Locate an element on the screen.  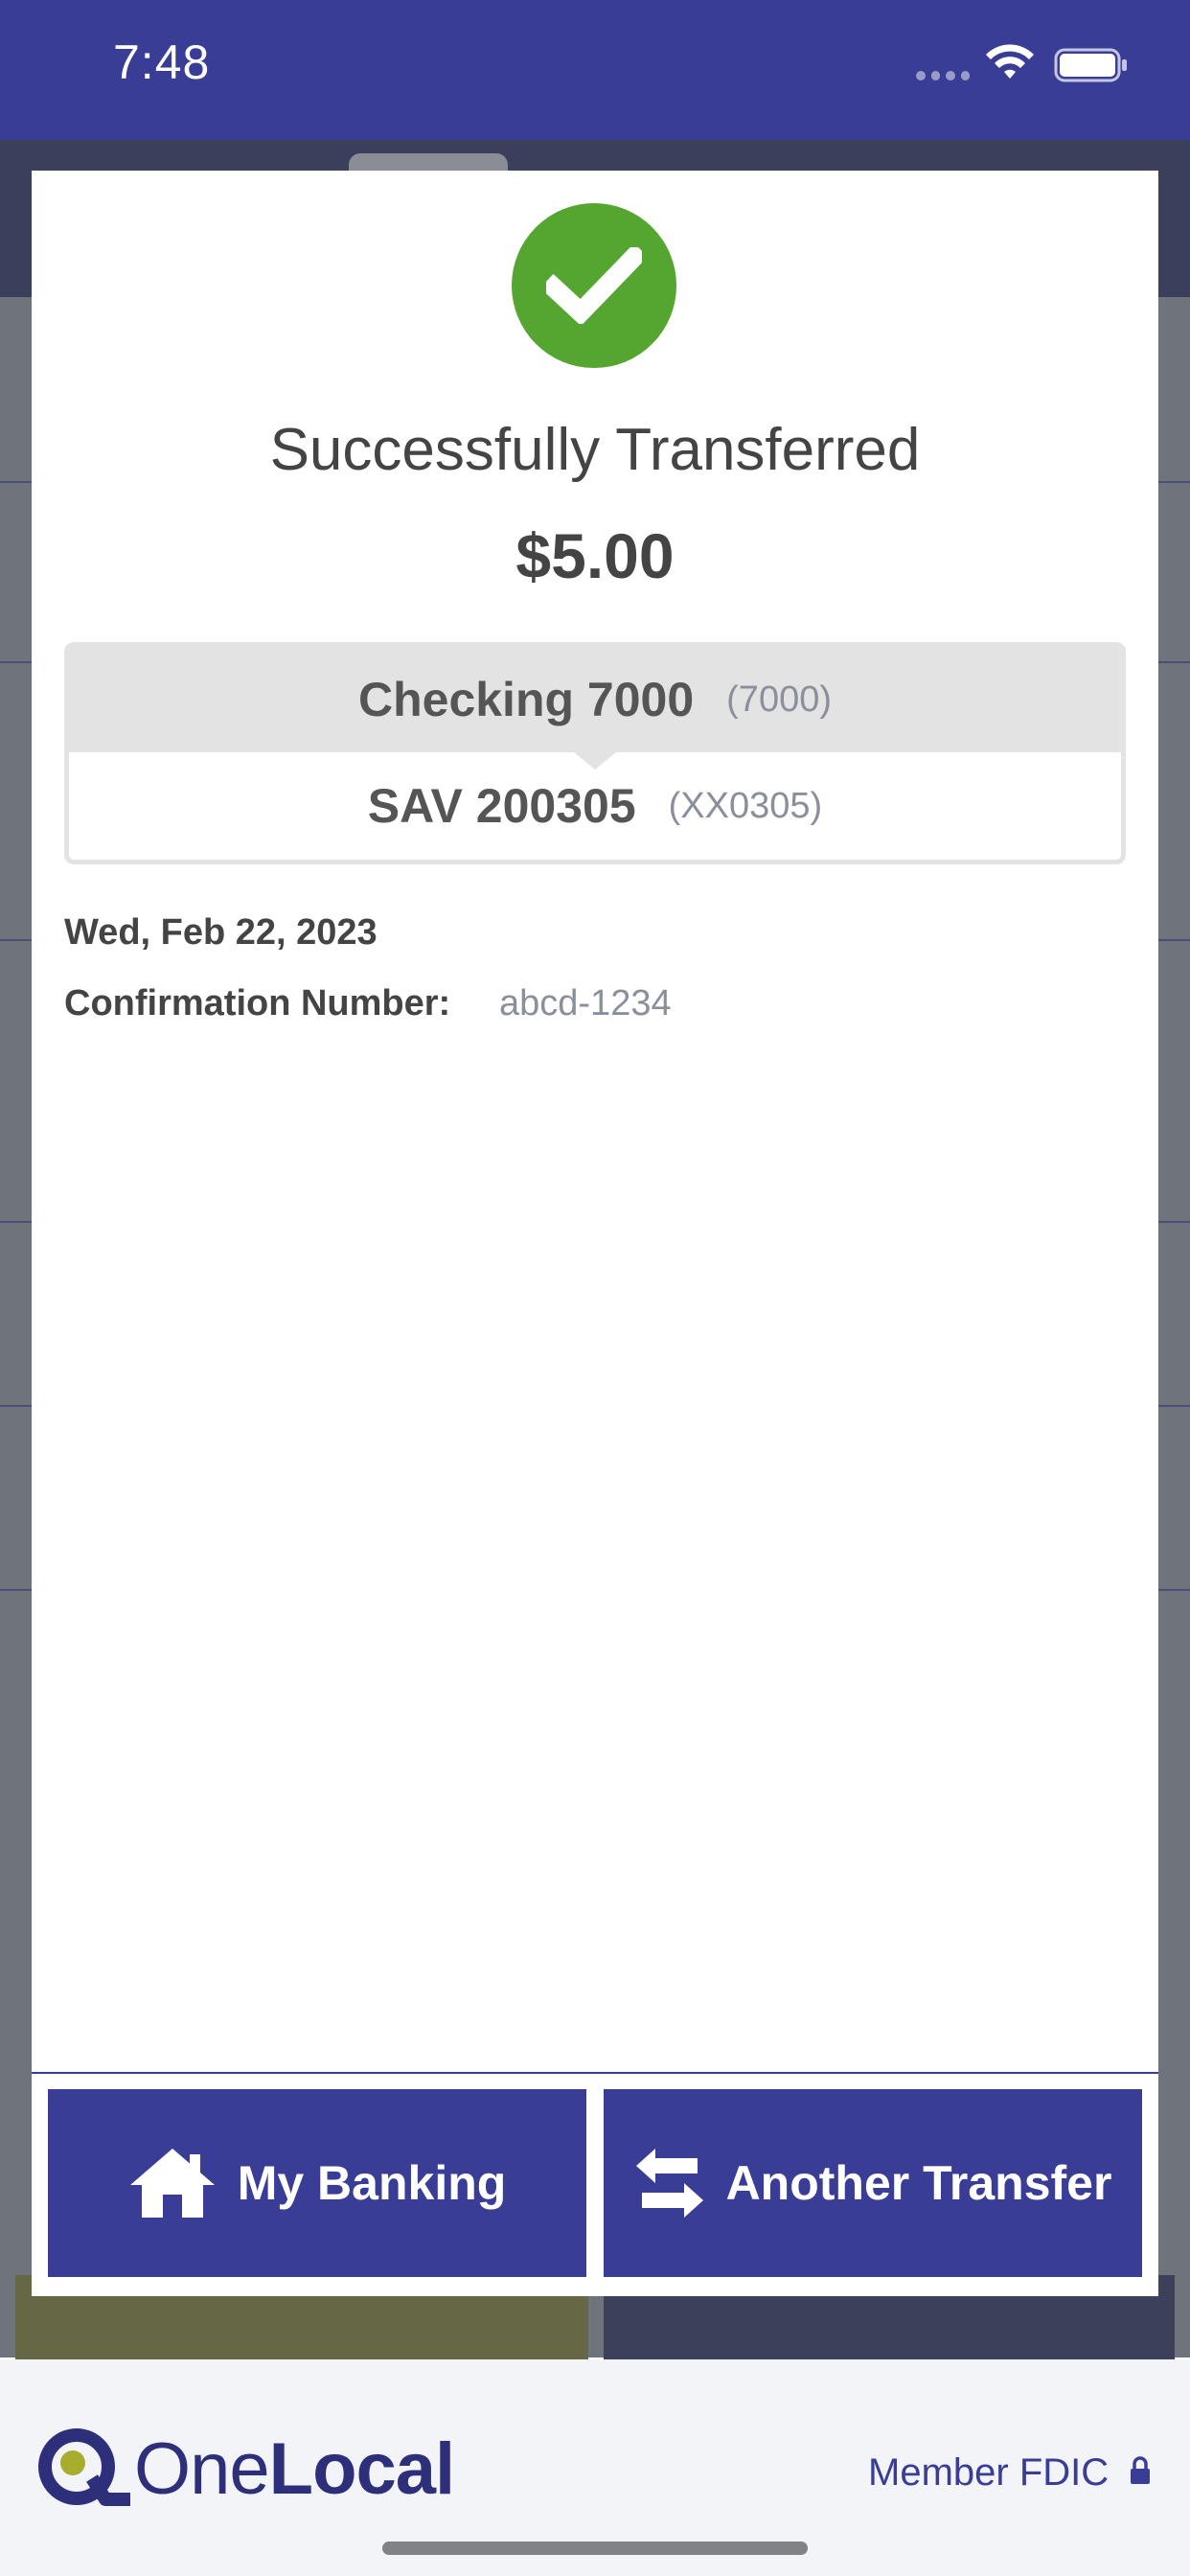
status-time: 7:48 is located at coordinates (162, 62).